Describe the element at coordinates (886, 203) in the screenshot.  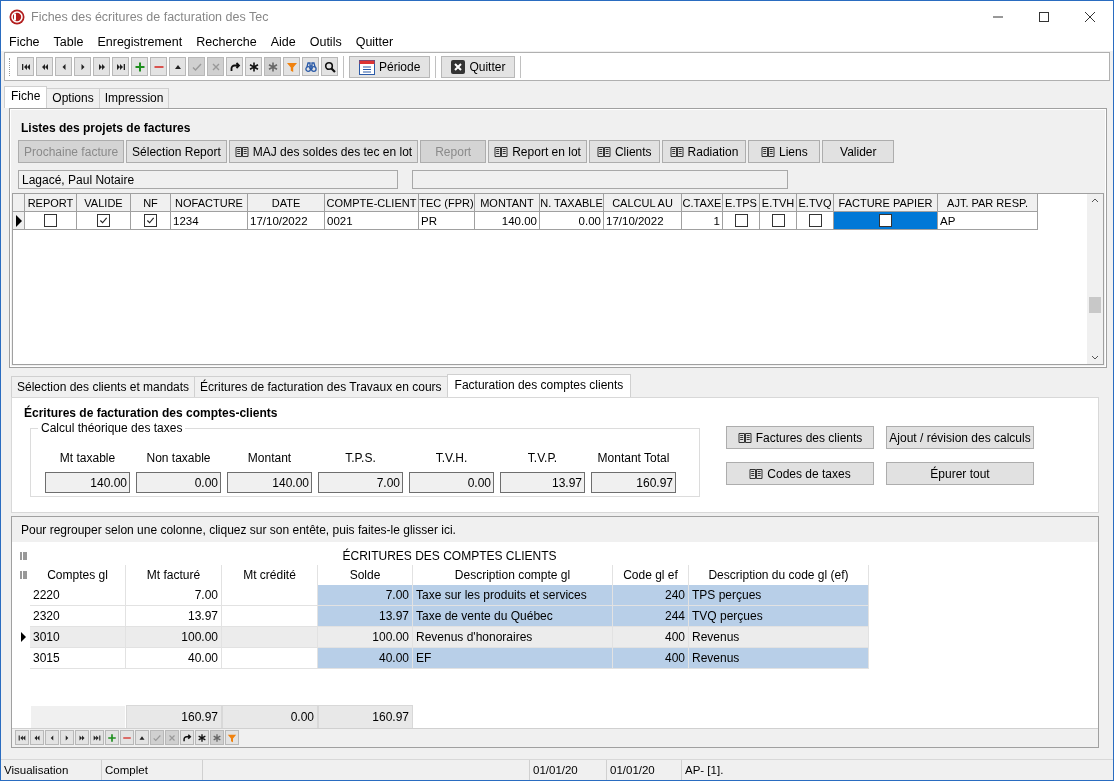
I see `column-header: FACTURE PAPIER` at that location.